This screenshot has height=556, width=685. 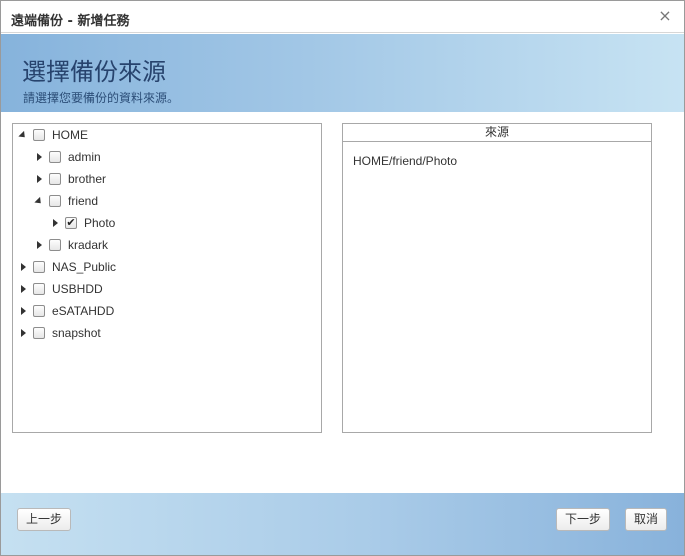 What do you see at coordinates (82, 223) in the screenshot?
I see `tree-node-photo: ✔ Photo` at bounding box center [82, 223].